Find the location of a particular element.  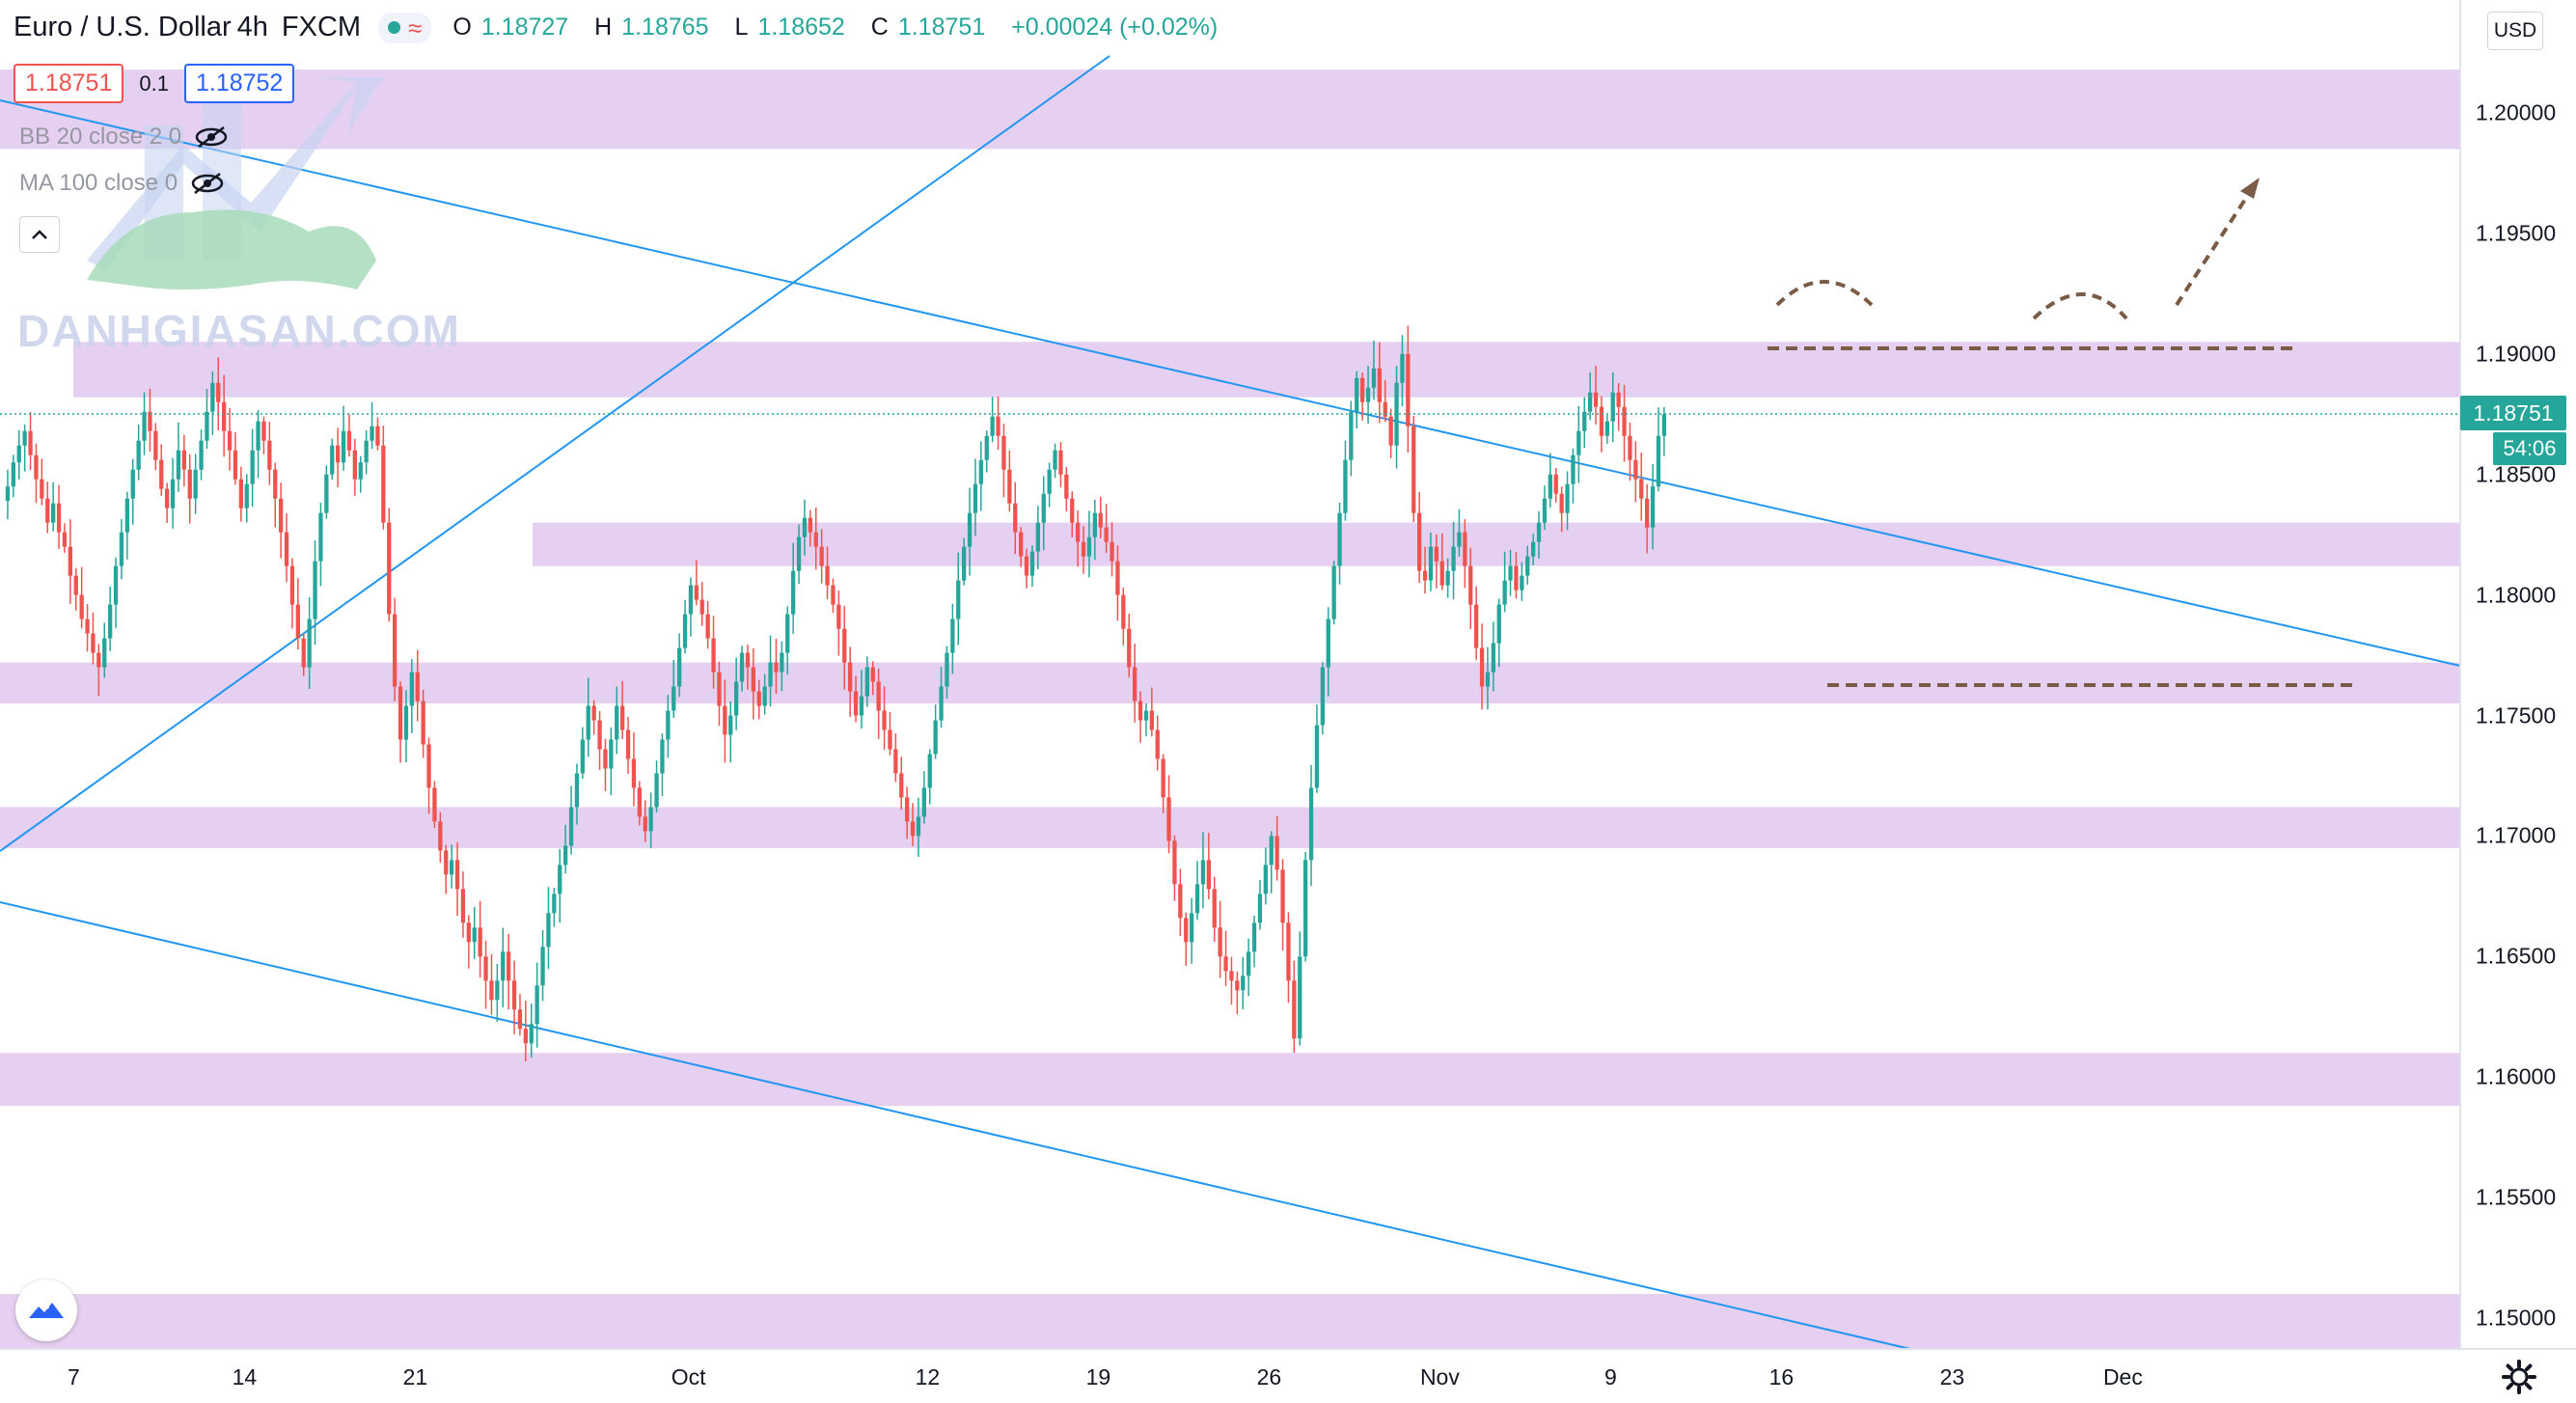

last-price-label: 1.18751 is located at coordinates (2513, 413).